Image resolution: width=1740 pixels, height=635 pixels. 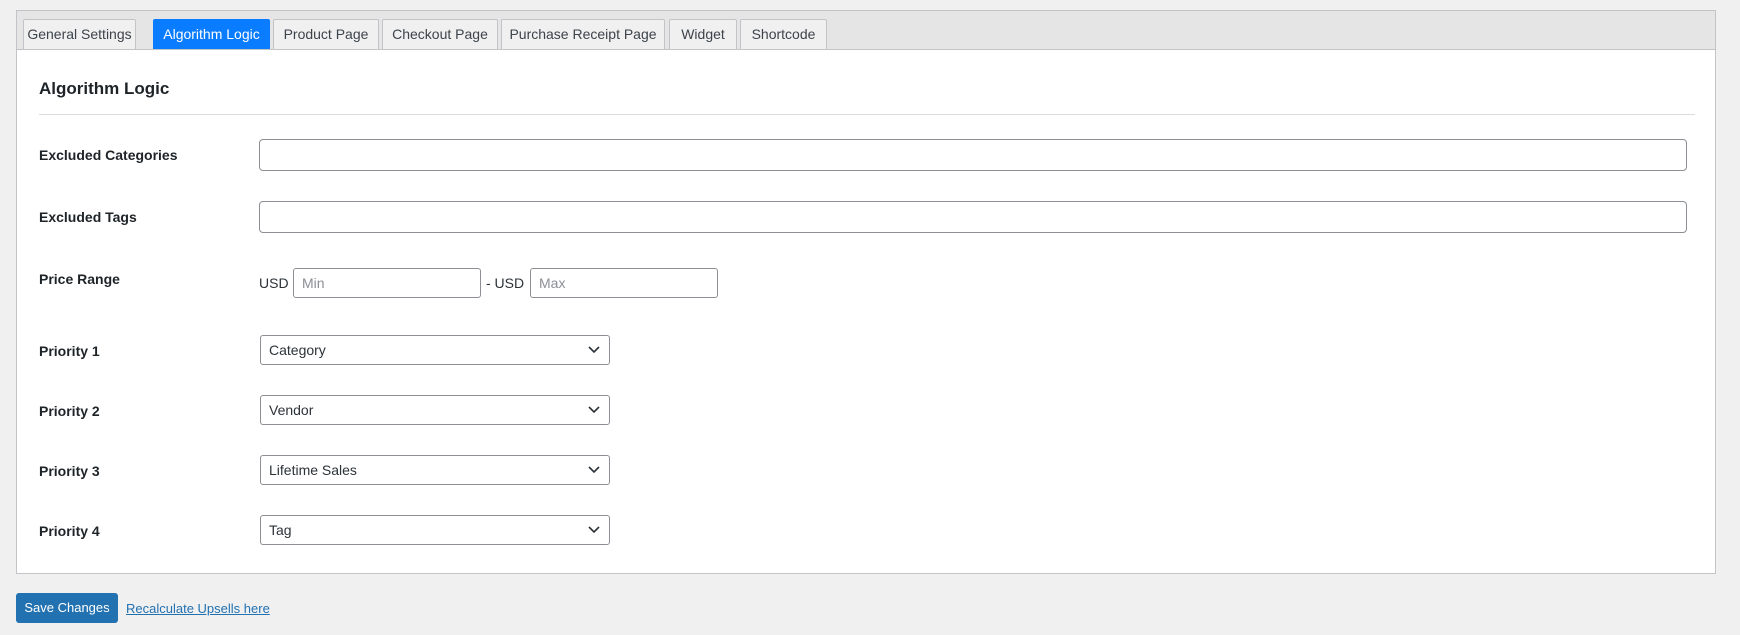 What do you see at coordinates (703, 34) in the screenshot?
I see `tab-widget: Widget` at bounding box center [703, 34].